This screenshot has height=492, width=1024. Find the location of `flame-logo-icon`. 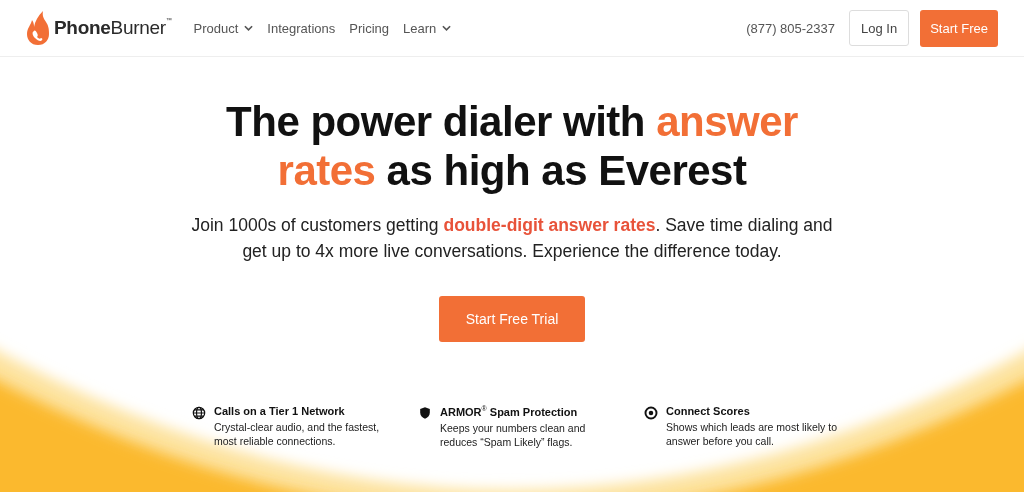

flame-logo-icon is located at coordinates (38, 28).